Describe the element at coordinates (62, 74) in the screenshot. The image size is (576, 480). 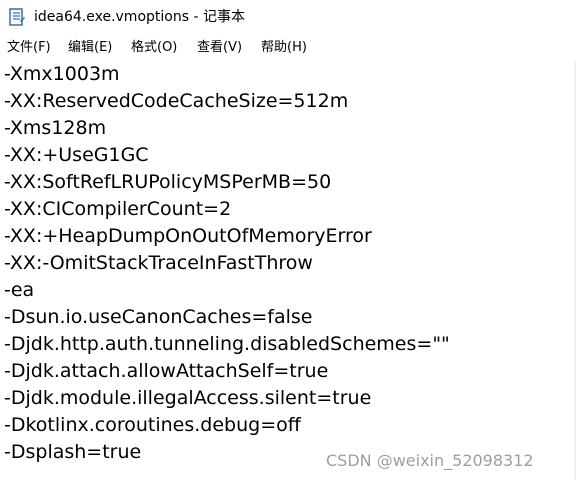
I see `editor-line: -Xmx1003m` at that location.